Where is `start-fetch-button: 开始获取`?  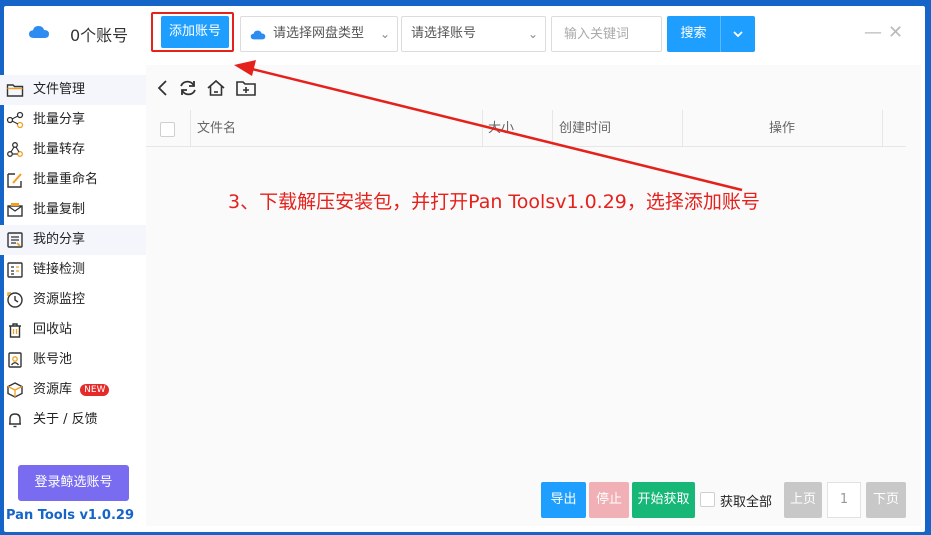 start-fetch-button: 开始获取 is located at coordinates (663, 500).